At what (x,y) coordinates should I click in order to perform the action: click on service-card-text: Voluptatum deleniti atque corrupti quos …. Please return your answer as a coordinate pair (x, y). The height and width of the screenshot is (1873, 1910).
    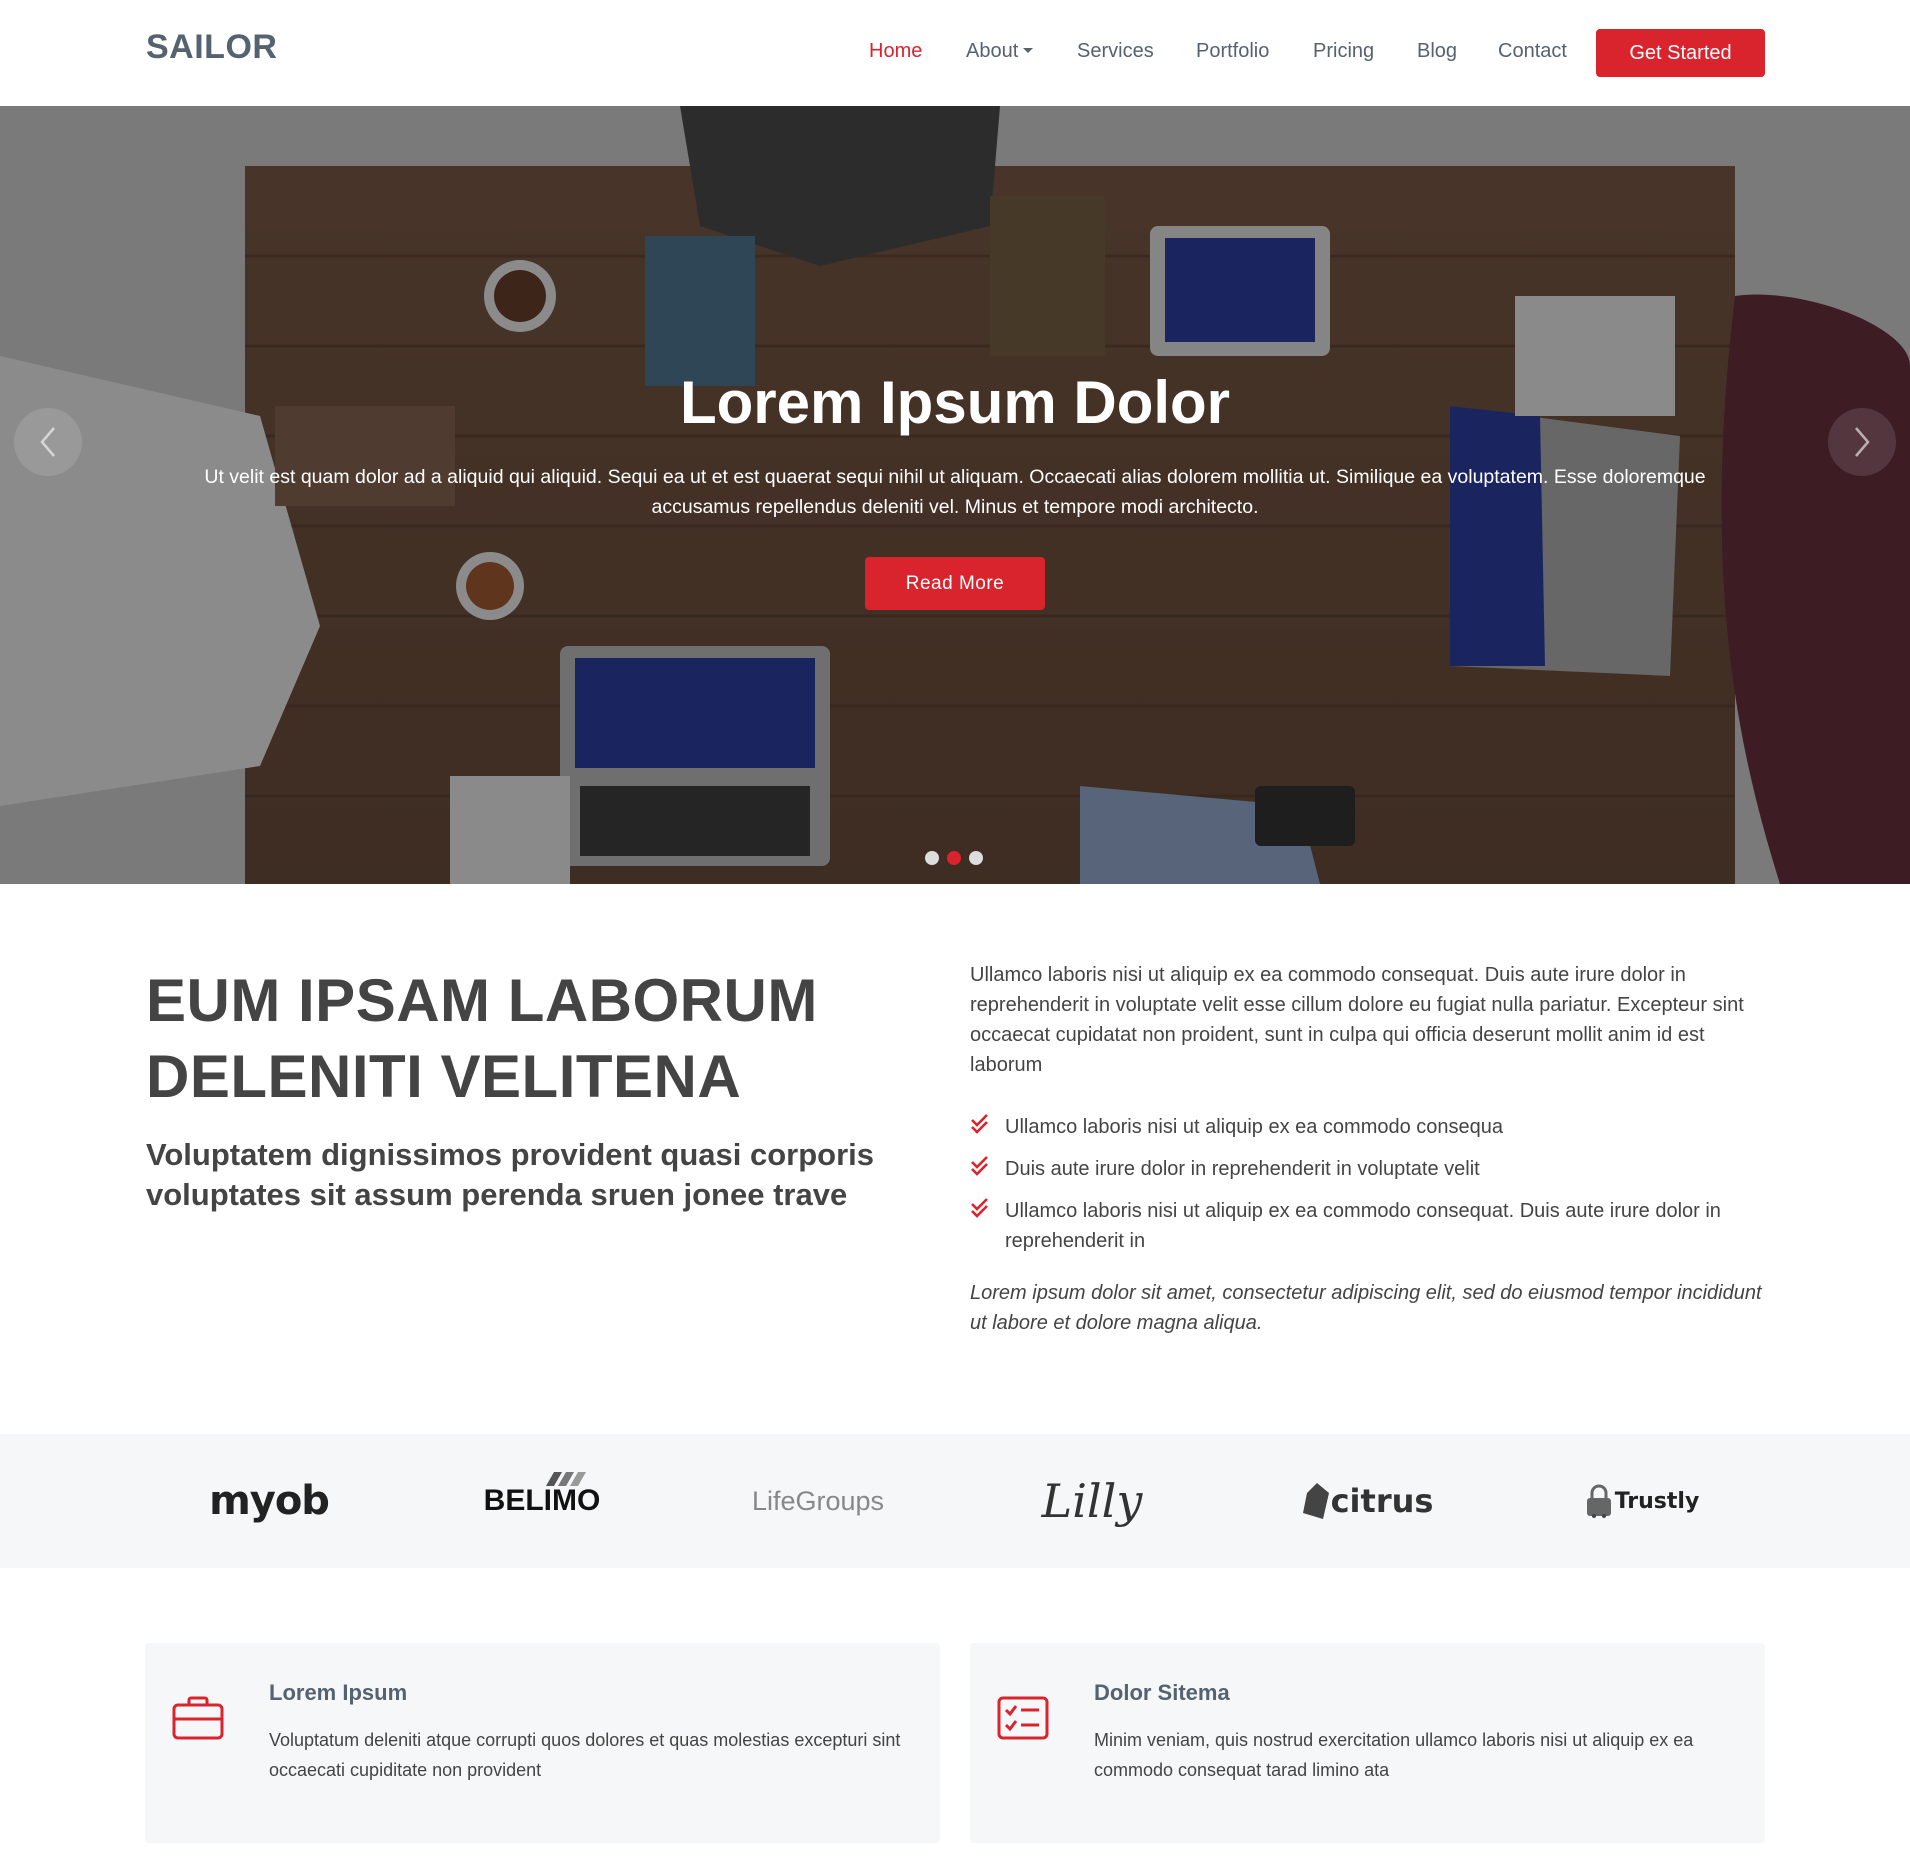
    Looking at the image, I should click on (585, 1755).